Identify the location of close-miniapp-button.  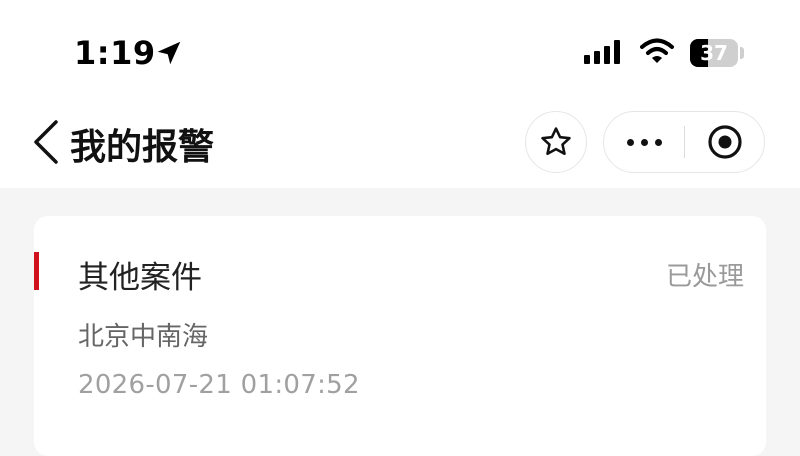
(725, 142).